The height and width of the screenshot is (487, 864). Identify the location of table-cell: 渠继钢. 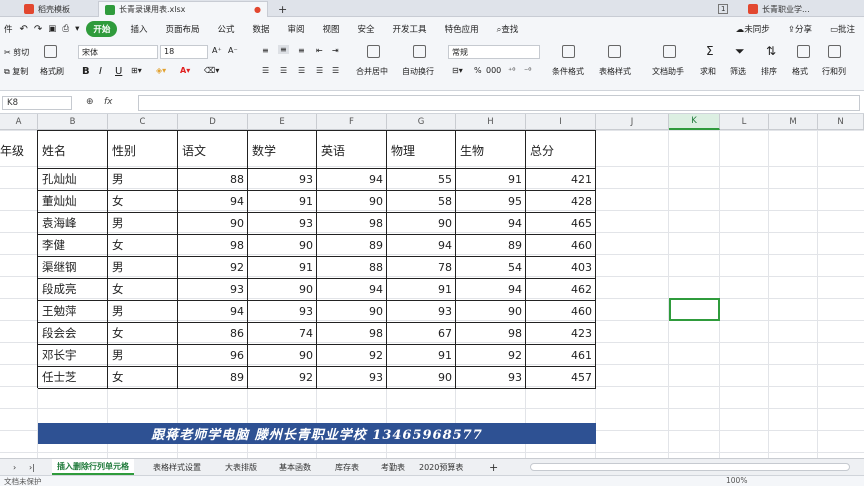
(73, 267).